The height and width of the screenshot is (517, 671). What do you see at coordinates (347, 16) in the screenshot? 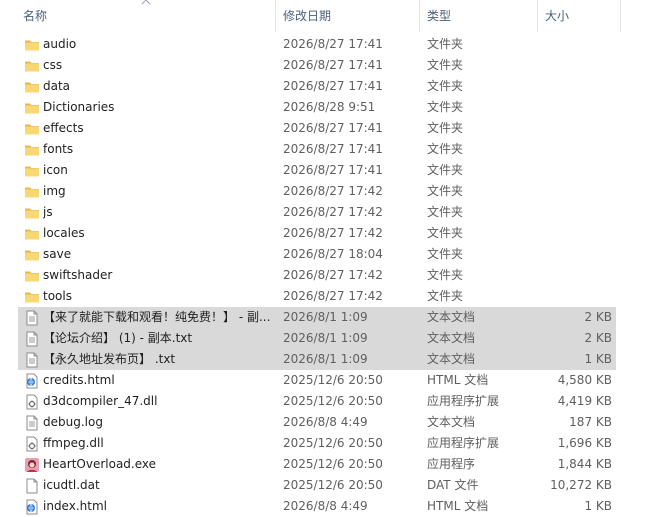
I see `column-header-date: 修改日期` at bounding box center [347, 16].